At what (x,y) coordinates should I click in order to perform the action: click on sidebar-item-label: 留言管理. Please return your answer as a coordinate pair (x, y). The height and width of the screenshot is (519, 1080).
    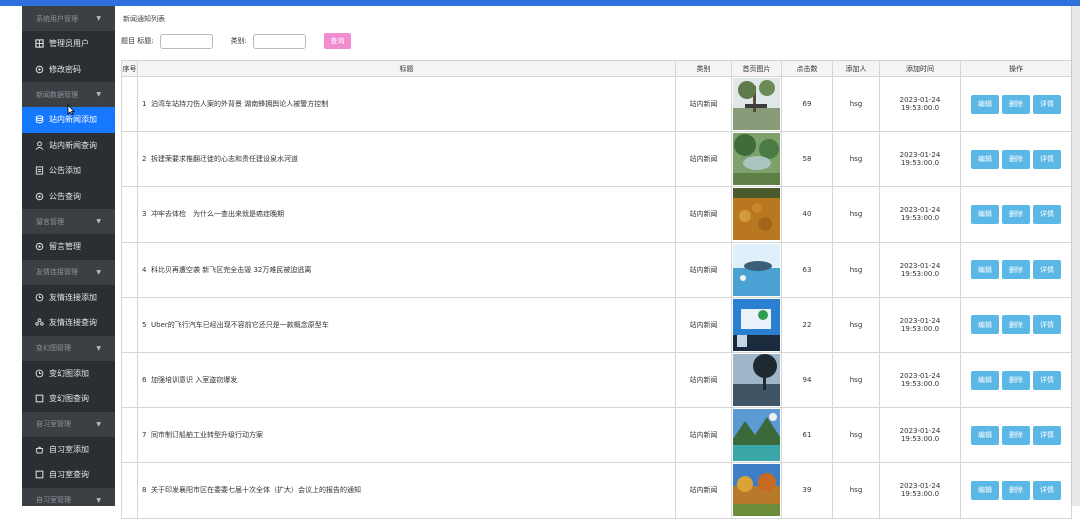
    Looking at the image, I should click on (65, 247).